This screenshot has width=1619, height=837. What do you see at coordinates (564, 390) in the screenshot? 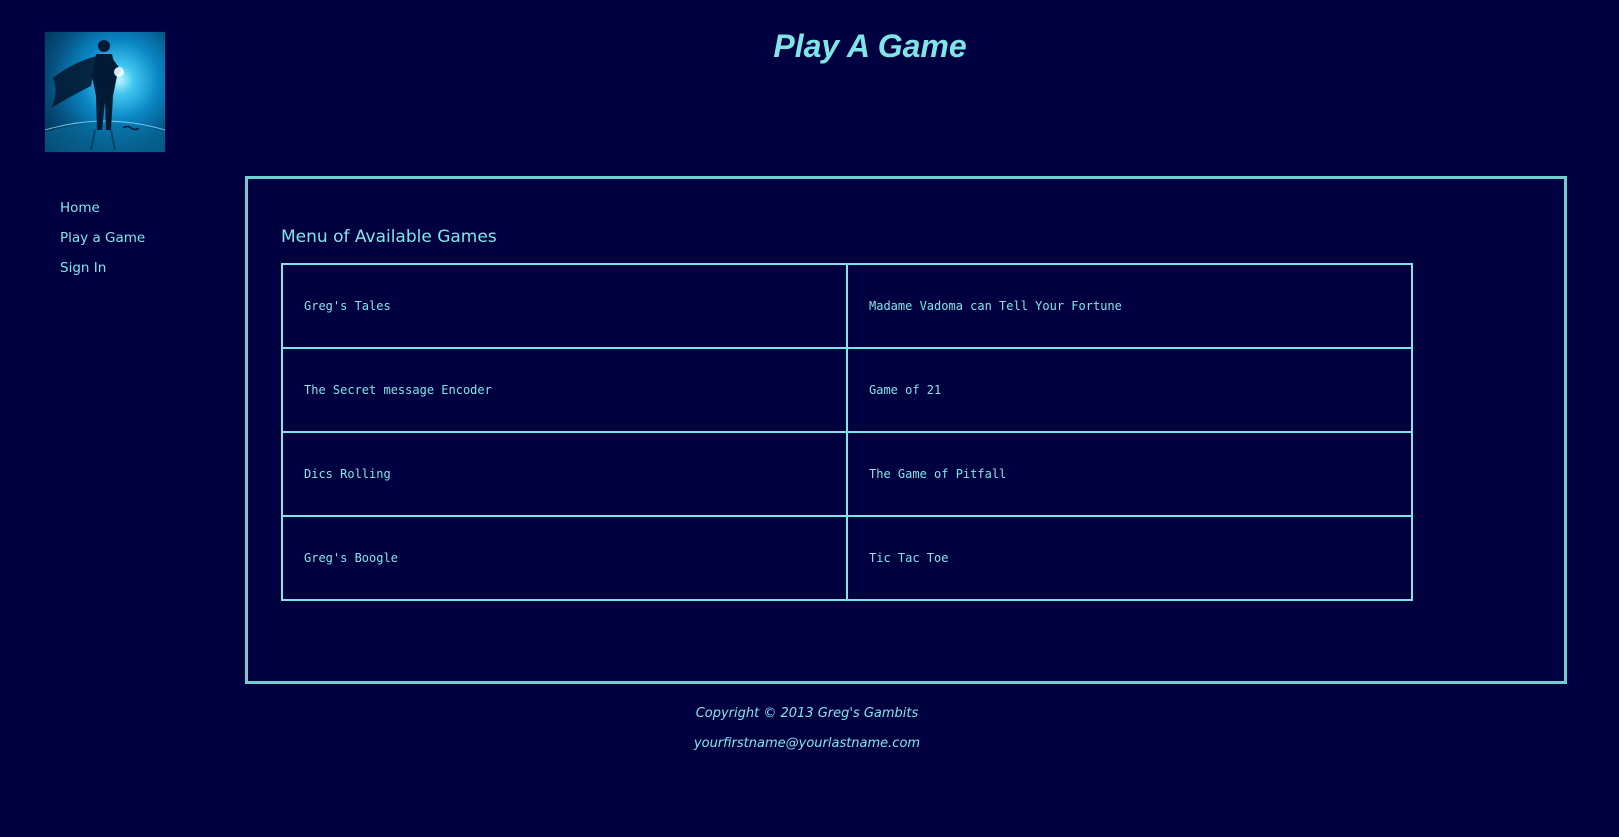
I see `game-cell-secret-message-encoder: The Secret message Encoder` at bounding box center [564, 390].